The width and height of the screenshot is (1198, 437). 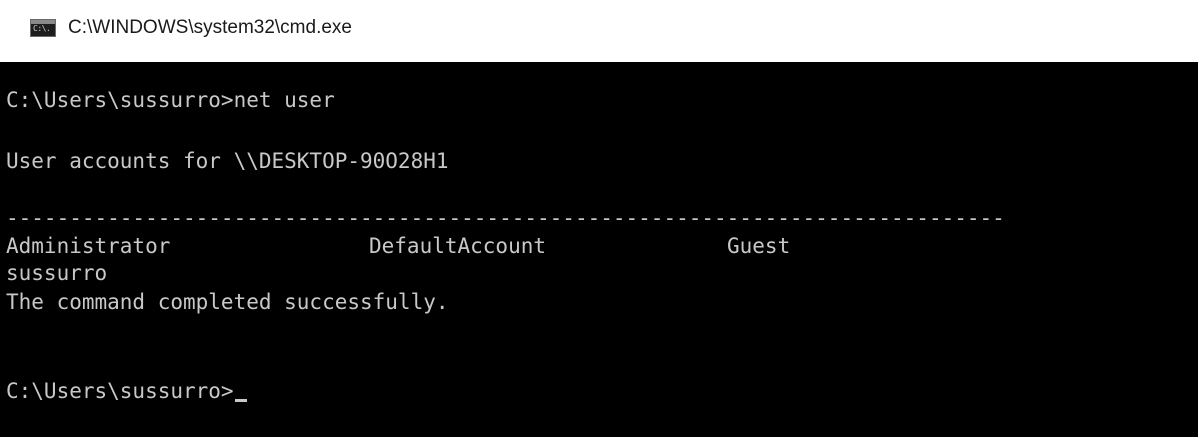 I want to click on account-defaultaccount: DefaultAccount, so click(x=458, y=246).